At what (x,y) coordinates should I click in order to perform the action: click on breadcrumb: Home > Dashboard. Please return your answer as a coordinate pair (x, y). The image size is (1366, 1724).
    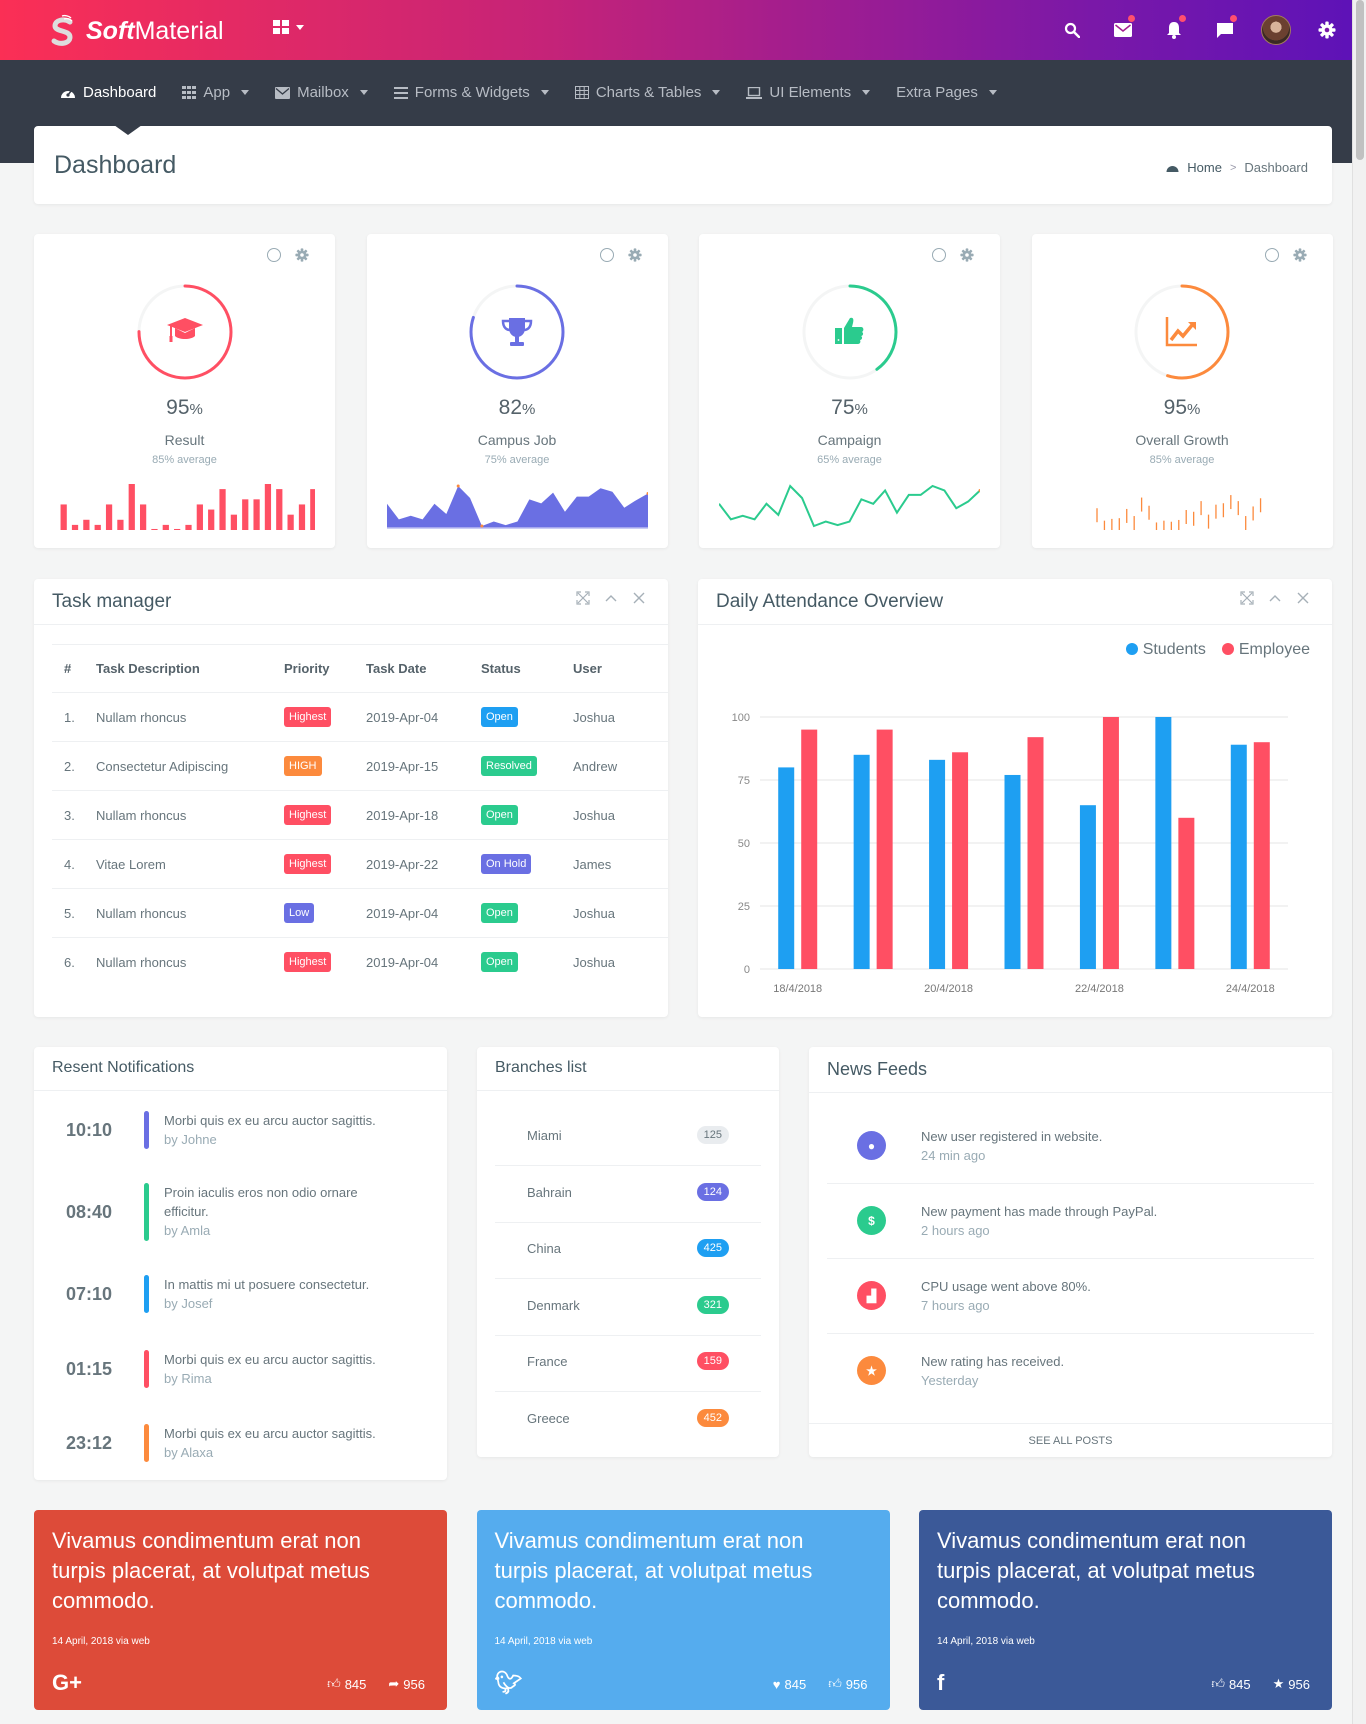
    Looking at the image, I should click on (1237, 167).